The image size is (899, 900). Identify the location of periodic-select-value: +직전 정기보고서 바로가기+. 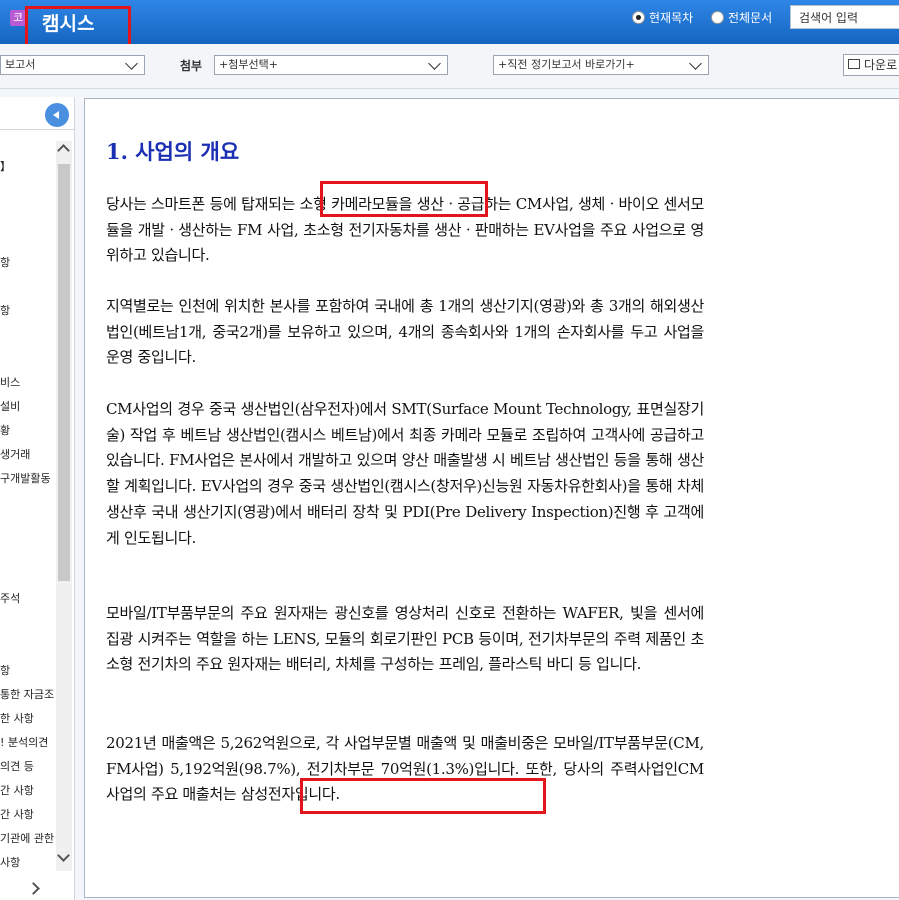
(566, 64).